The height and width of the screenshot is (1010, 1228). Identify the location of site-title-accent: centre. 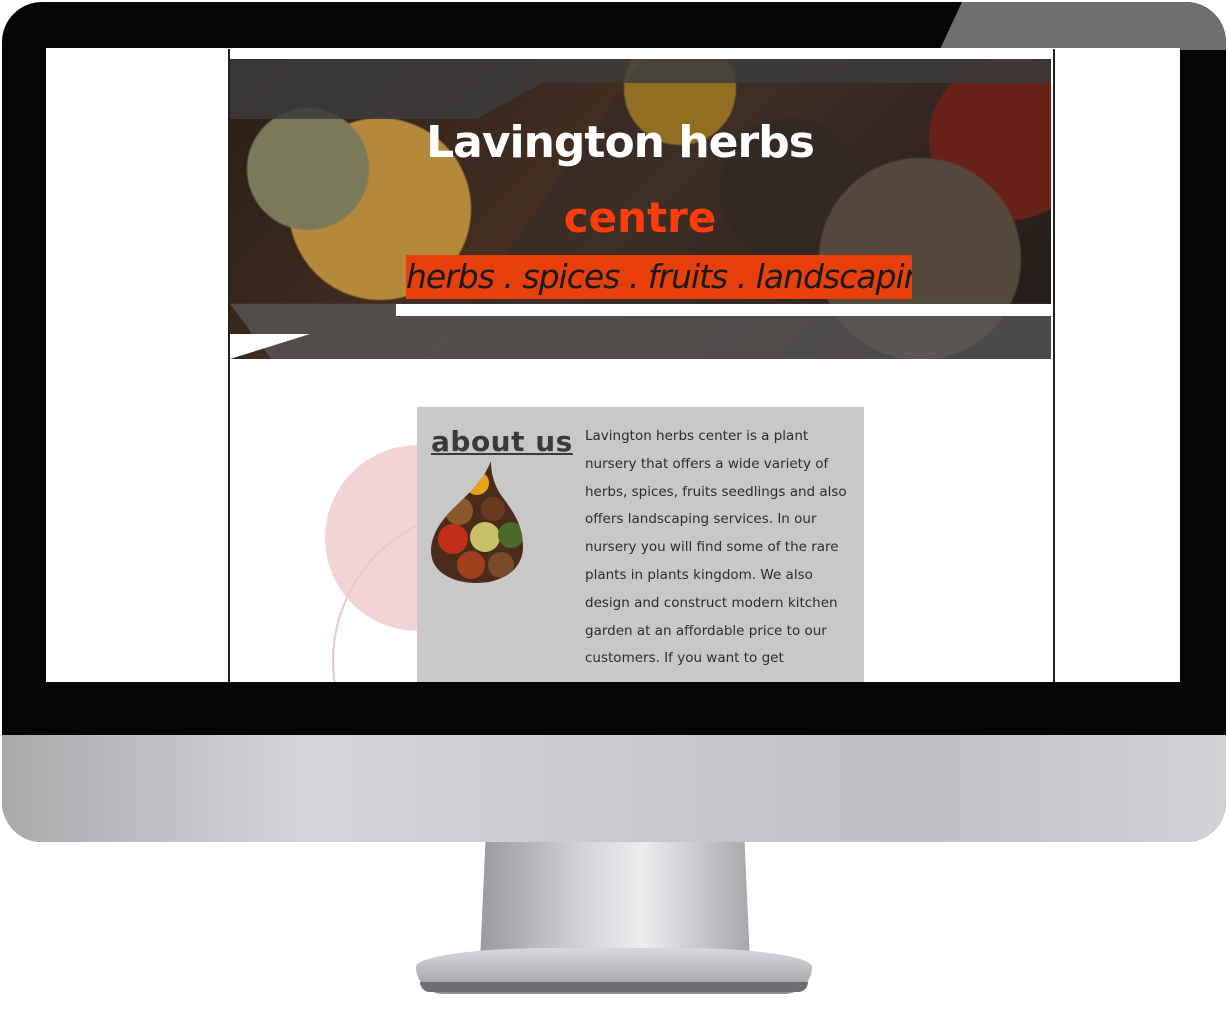
(640, 217).